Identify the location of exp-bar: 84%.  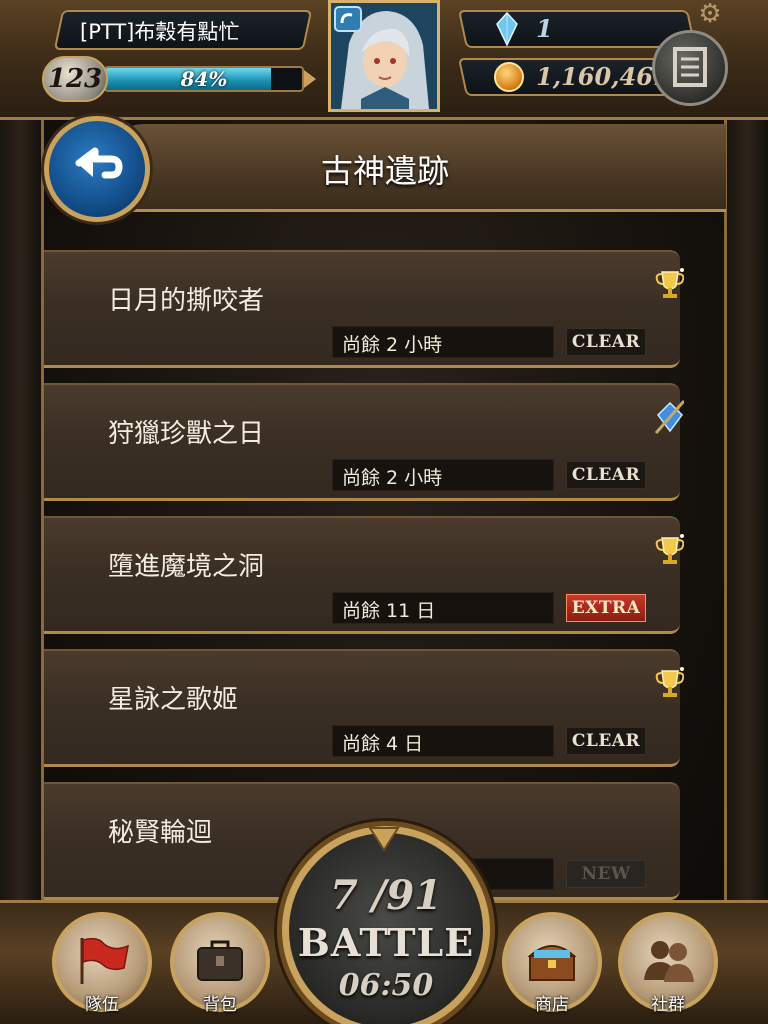
(204, 79).